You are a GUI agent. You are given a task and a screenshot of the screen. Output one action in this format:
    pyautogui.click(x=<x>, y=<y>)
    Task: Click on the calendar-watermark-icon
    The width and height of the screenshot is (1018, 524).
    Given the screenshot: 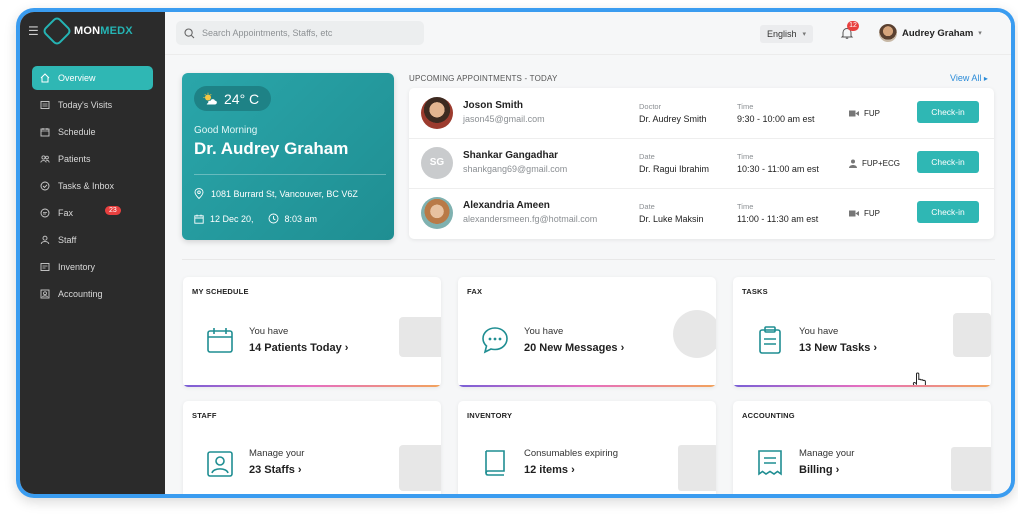 What is the action you would take?
    pyautogui.click(x=420, y=337)
    